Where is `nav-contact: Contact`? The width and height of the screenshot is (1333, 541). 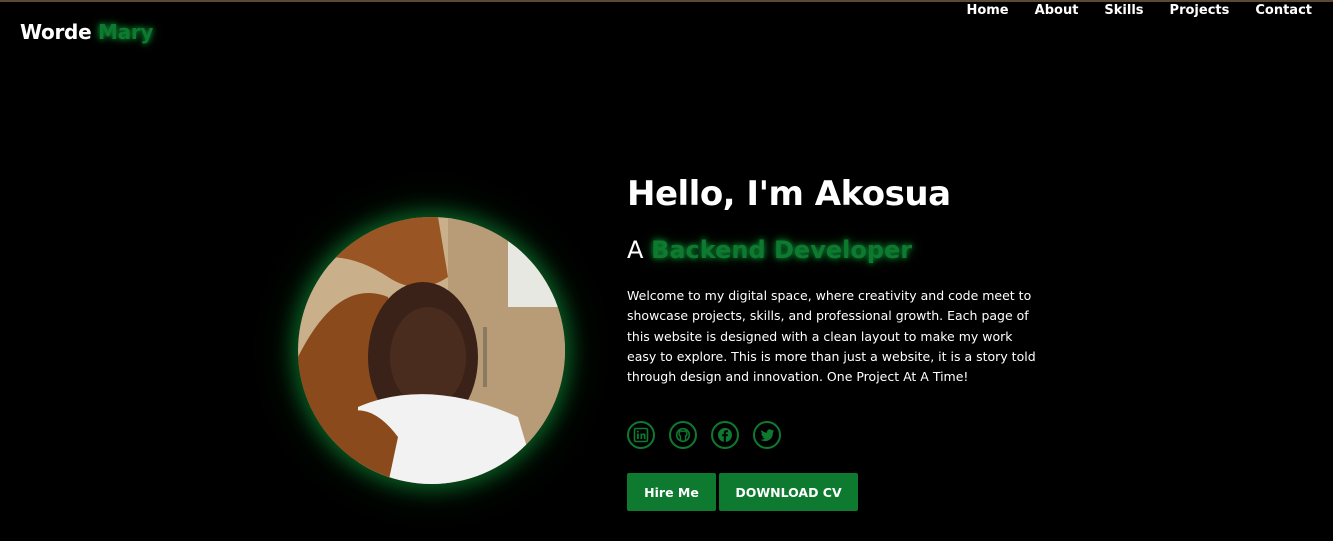 nav-contact: Contact is located at coordinates (1283, 11).